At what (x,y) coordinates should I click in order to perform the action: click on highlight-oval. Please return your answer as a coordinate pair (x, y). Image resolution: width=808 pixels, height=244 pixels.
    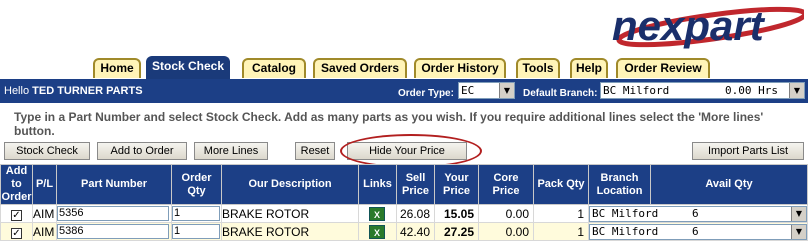
    Looking at the image, I should click on (411, 151).